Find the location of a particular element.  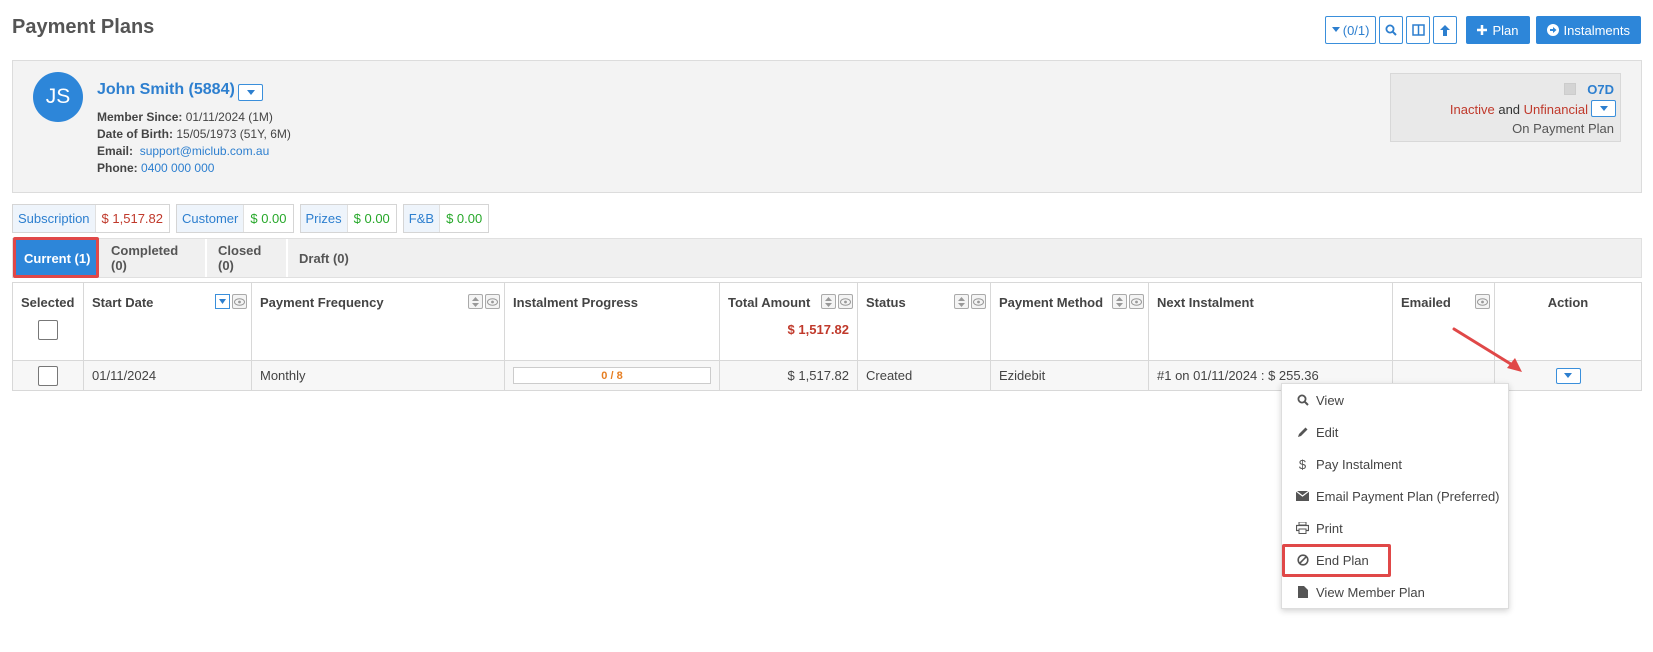

col-status: Status is located at coordinates (924, 321).